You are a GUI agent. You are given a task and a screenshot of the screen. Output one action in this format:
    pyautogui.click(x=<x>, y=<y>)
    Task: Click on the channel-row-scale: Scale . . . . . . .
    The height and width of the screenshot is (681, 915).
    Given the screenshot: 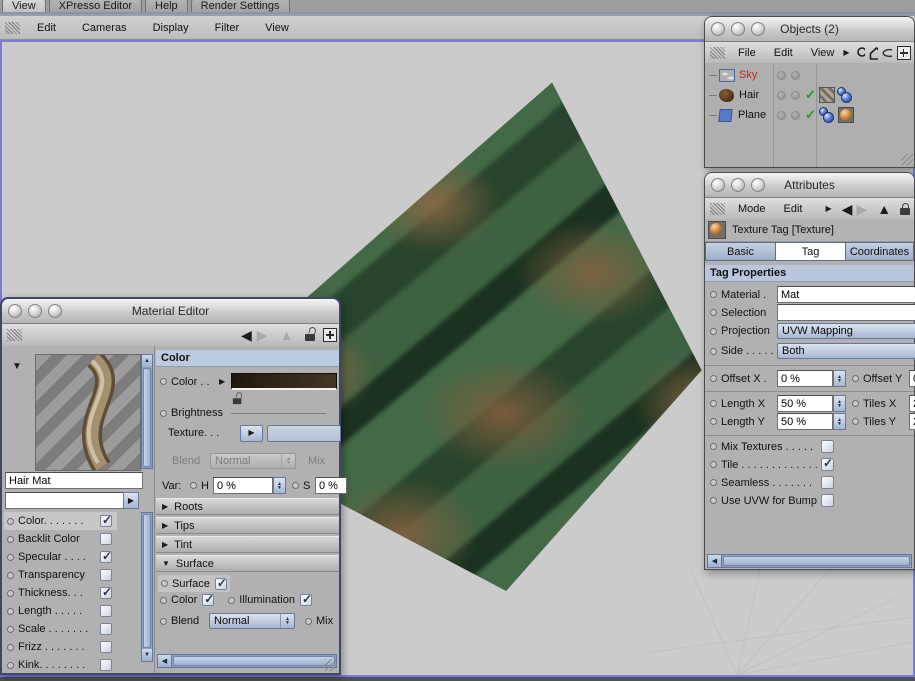 What is the action you would take?
    pyautogui.click(x=60, y=629)
    